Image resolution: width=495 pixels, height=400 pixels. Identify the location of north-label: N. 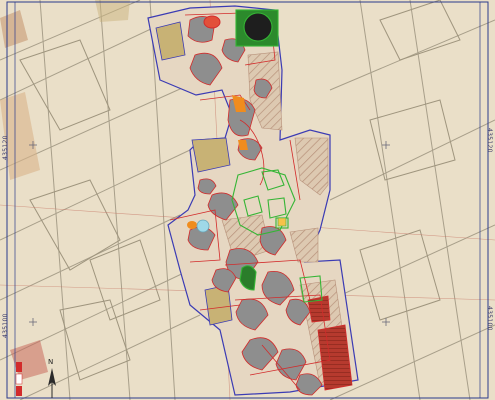
(51, 362).